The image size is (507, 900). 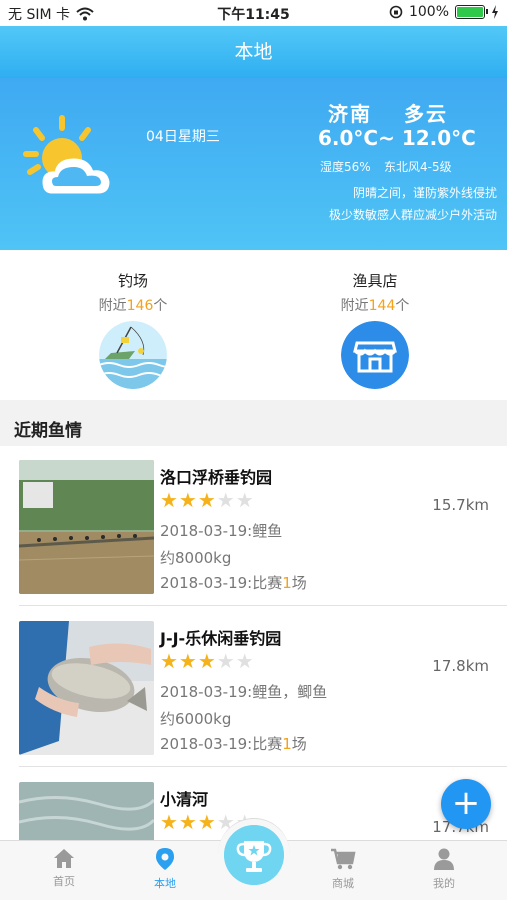 I want to click on fishing-spots-link: 钓场 附近146个, so click(x=133, y=331).